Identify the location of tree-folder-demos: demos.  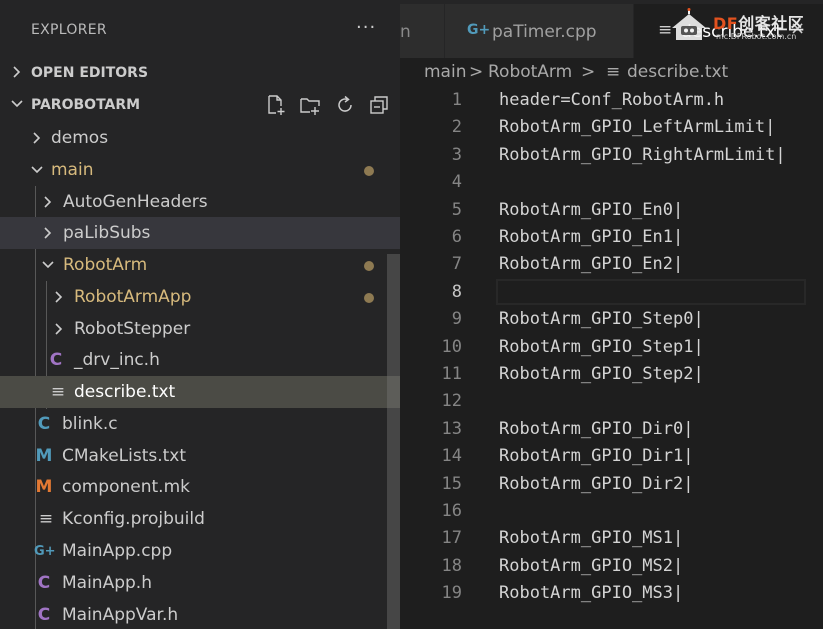
(200, 138).